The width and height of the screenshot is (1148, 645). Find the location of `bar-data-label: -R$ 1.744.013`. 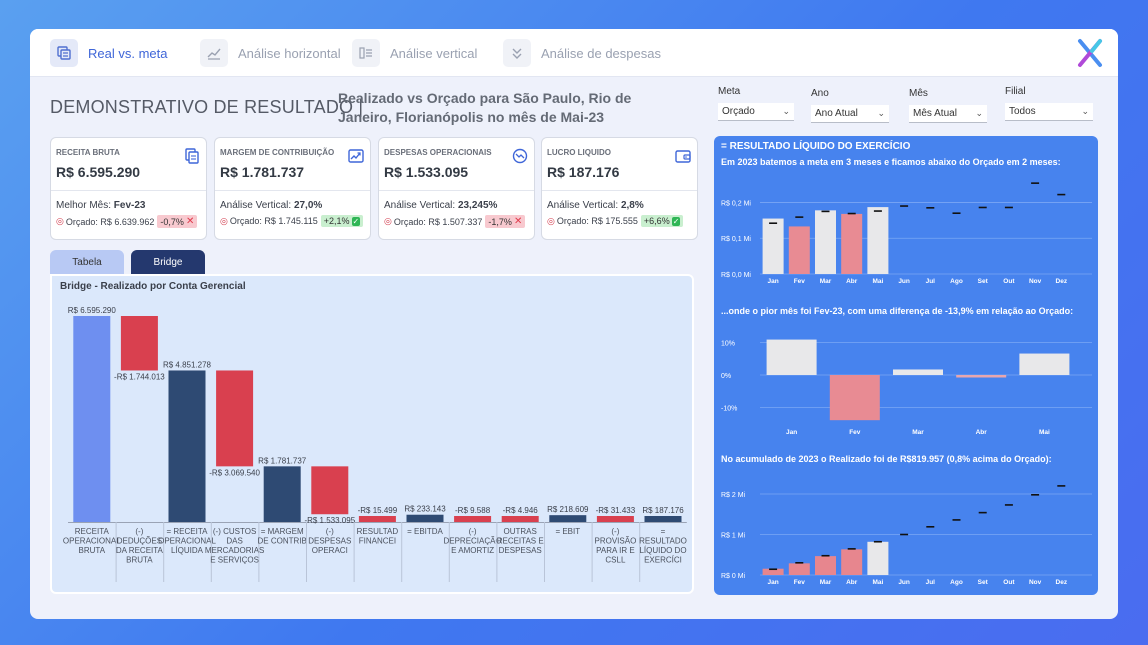

bar-data-label: -R$ 1.744.013 is located at coordinates (139, 376).